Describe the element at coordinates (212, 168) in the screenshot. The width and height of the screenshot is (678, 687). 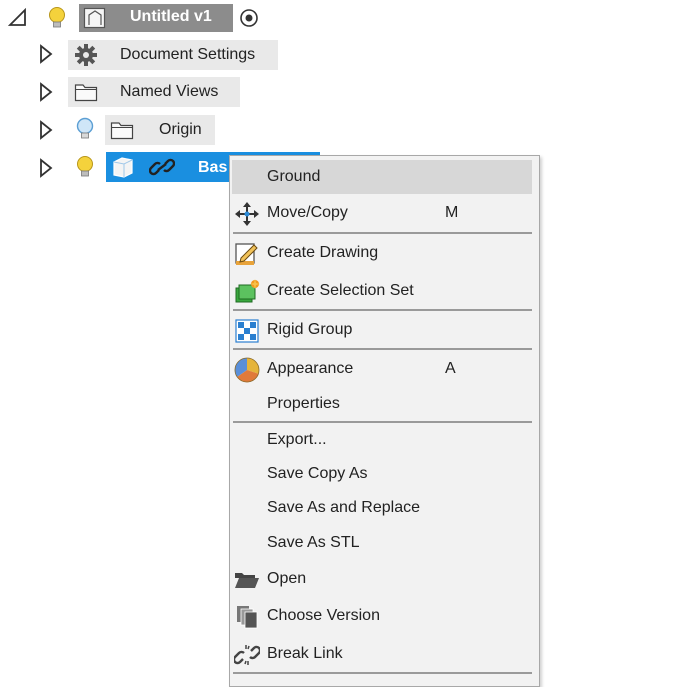
I see `component-label: Bas` at that location.